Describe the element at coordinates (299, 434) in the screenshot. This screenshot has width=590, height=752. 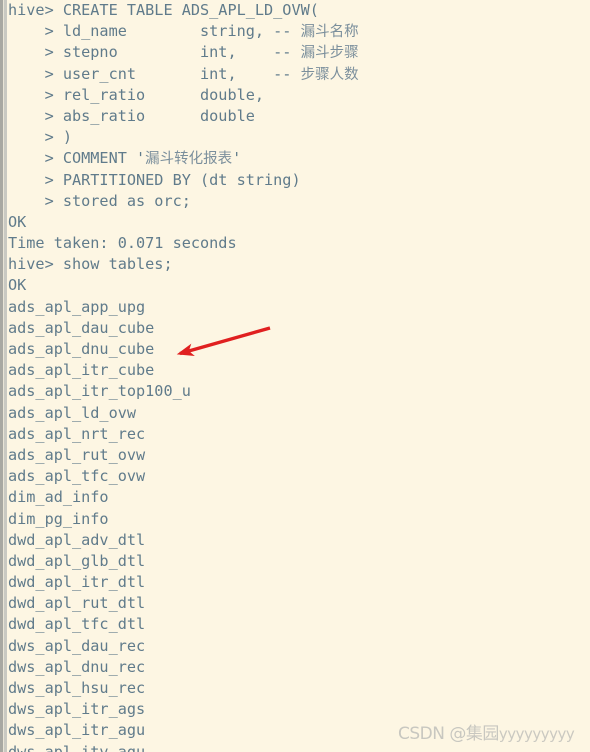
I see `terminal-line: ads_apl_nrt_rec` at that location.